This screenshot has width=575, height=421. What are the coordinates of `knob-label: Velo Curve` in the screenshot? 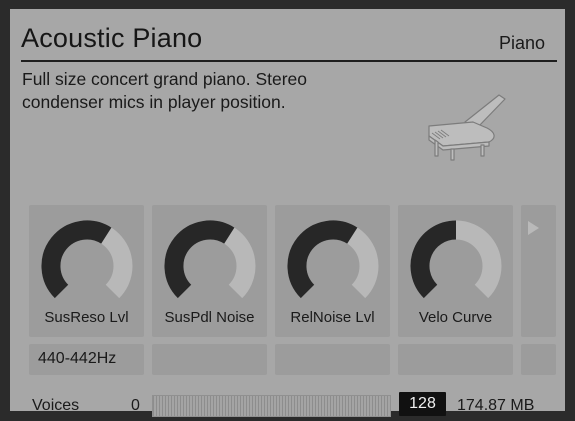 It's located at (455, 317).